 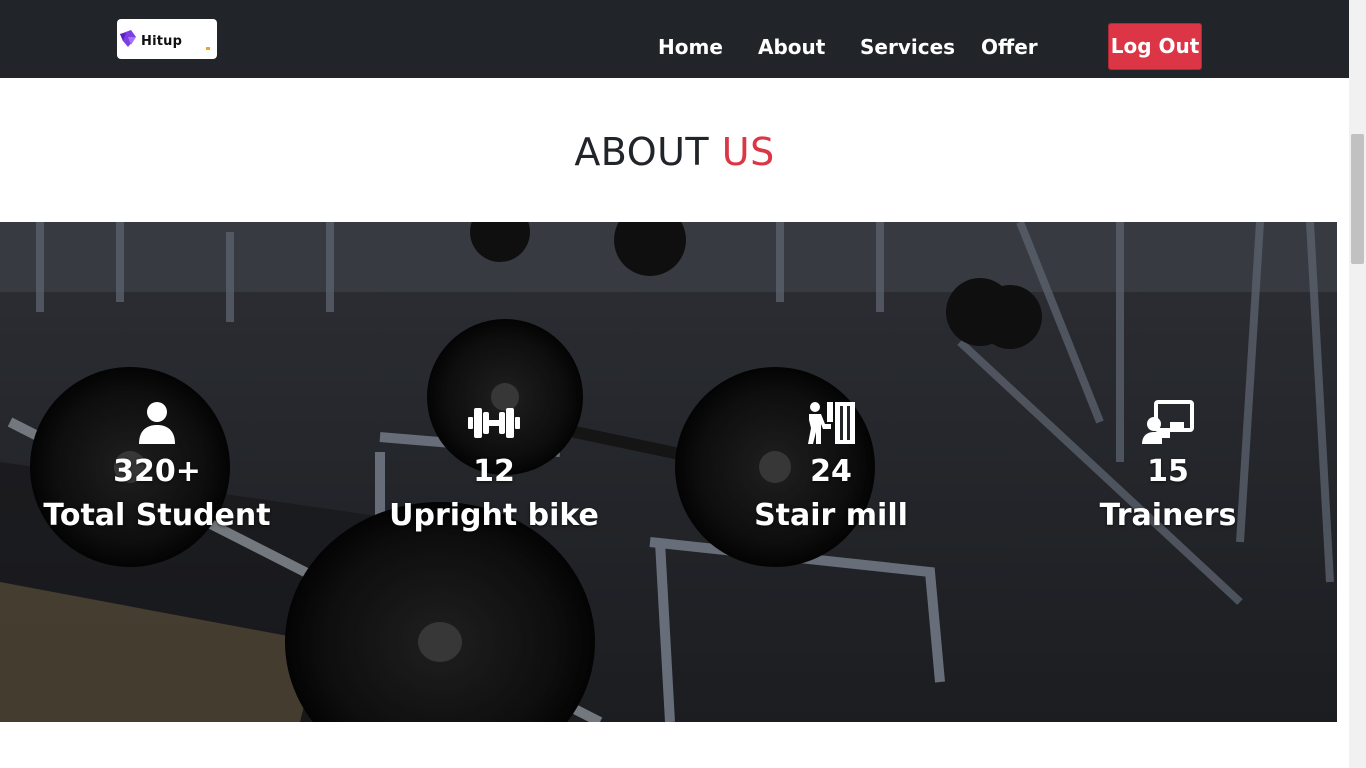 What do you see at coordinates (494, 423) in the screenshot?
I see `dumbbell-icon` at bounding box center [494, 423].